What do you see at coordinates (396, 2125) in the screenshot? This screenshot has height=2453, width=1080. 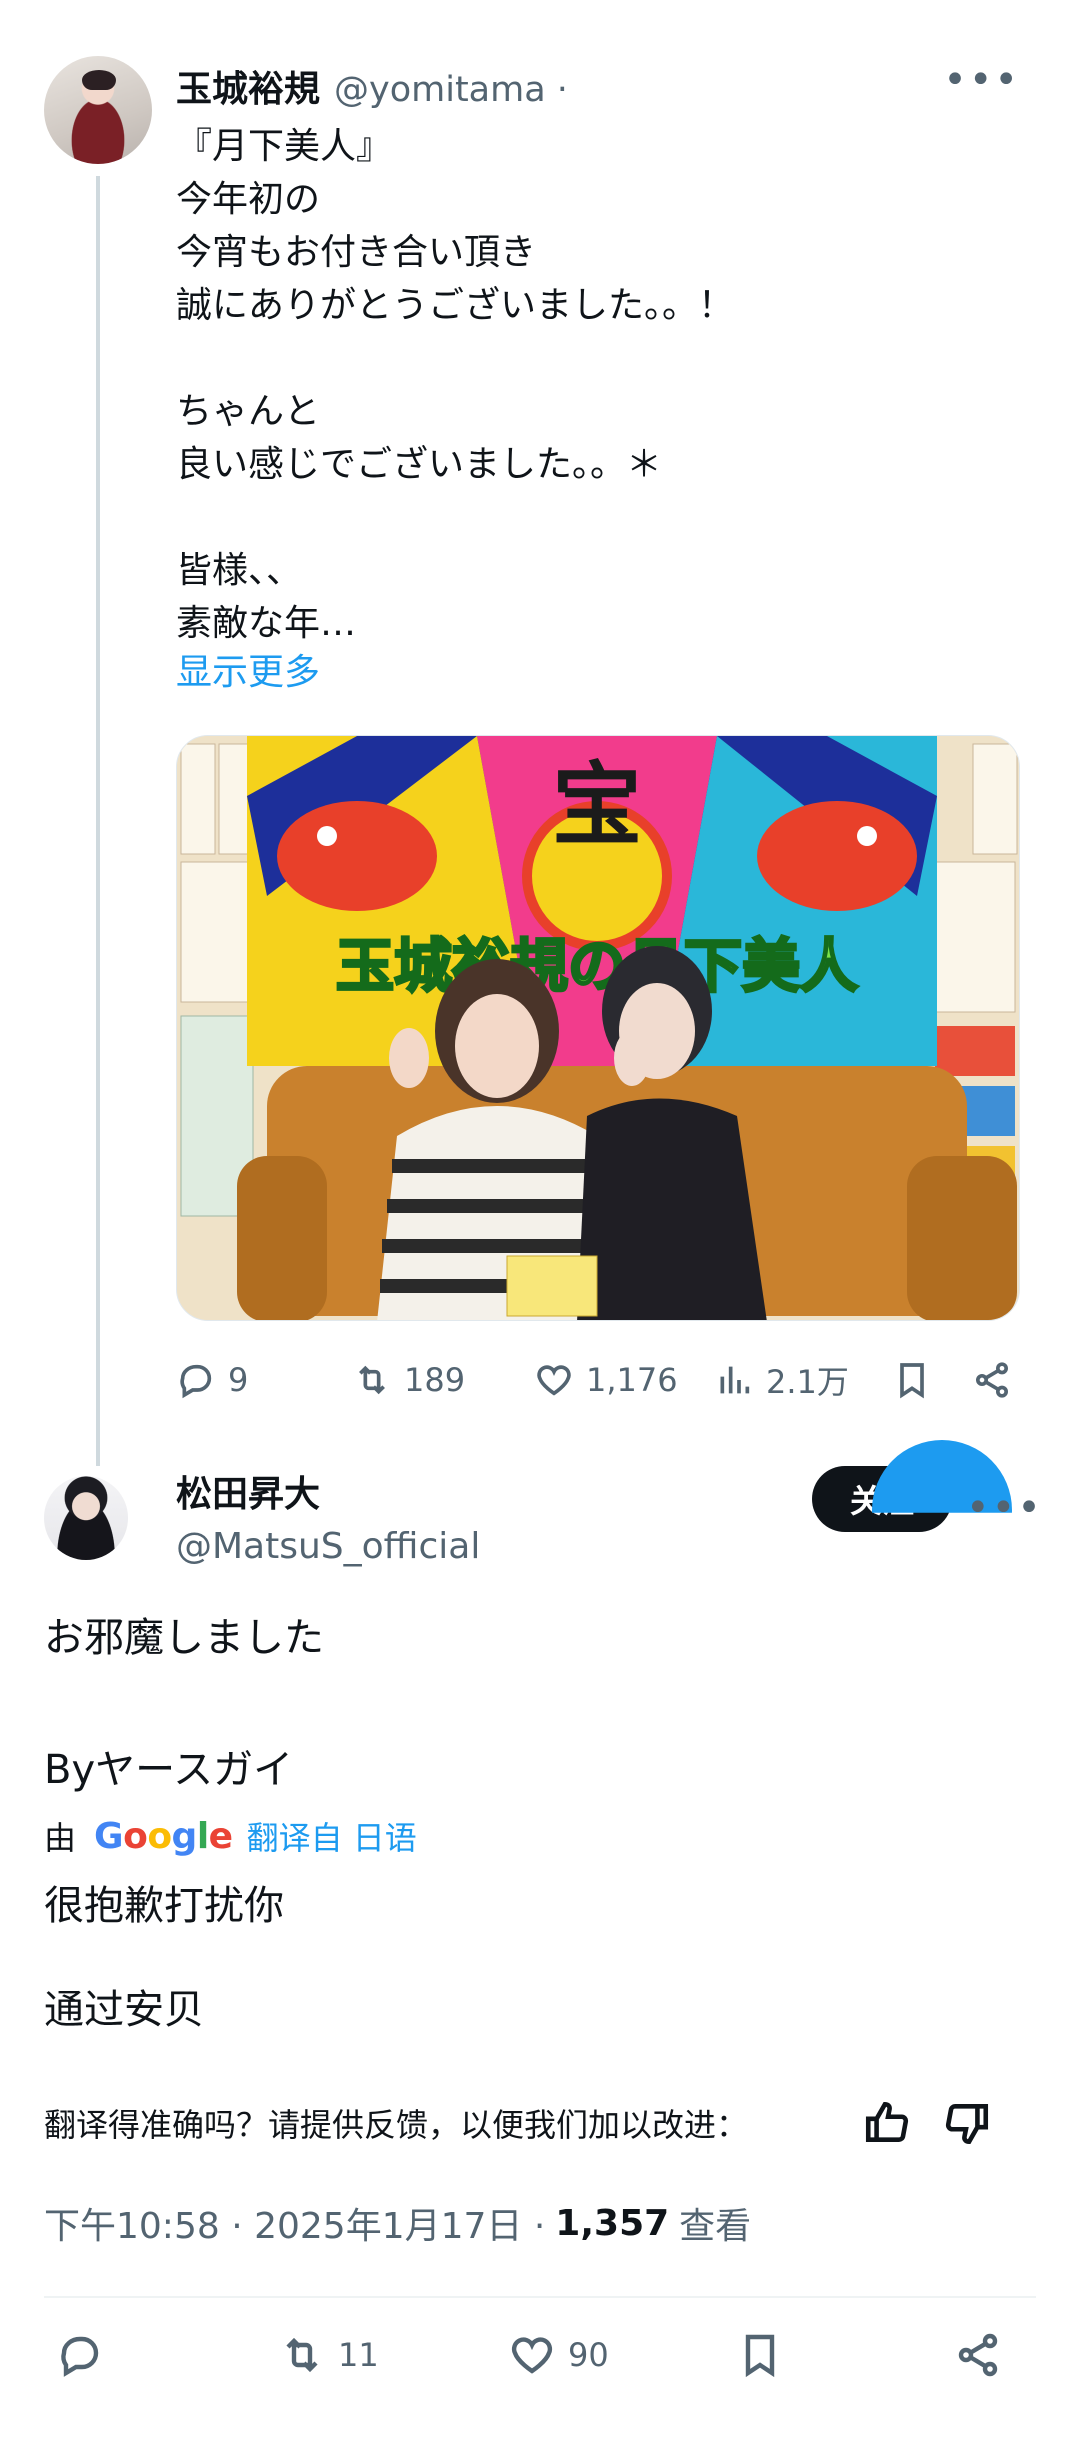 I see `translation-feedback-prompt: 翻译得准确吗？请提供反馈，以便我们加以改进：` at bounding box center [396, 2125].